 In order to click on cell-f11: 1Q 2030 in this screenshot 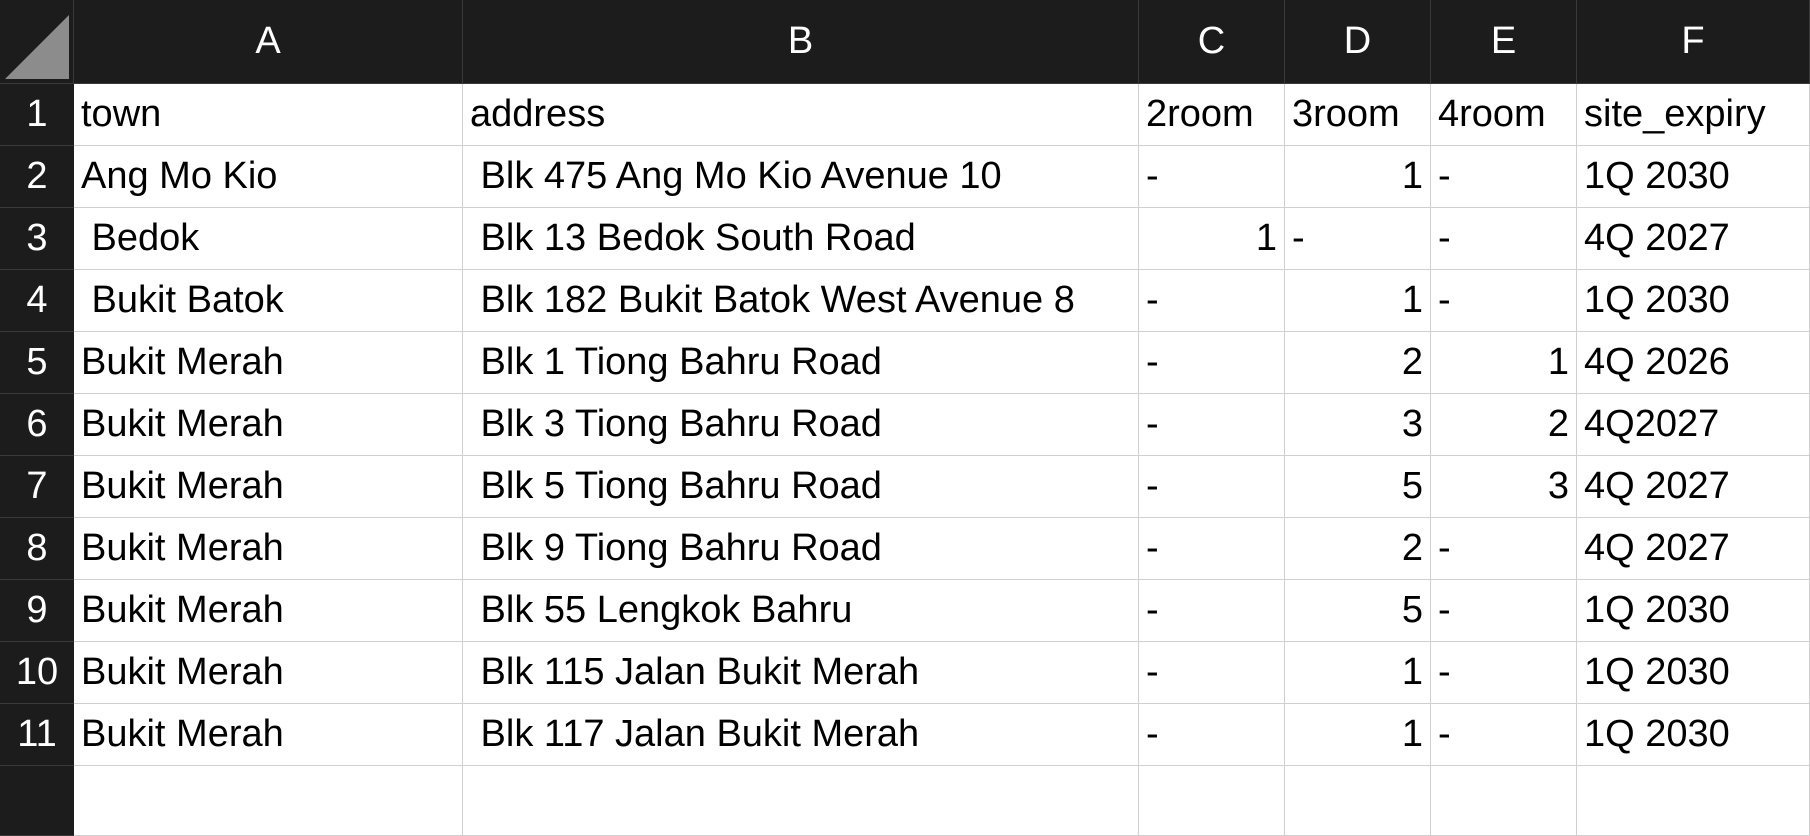, I will do `click(1693, 735)`.